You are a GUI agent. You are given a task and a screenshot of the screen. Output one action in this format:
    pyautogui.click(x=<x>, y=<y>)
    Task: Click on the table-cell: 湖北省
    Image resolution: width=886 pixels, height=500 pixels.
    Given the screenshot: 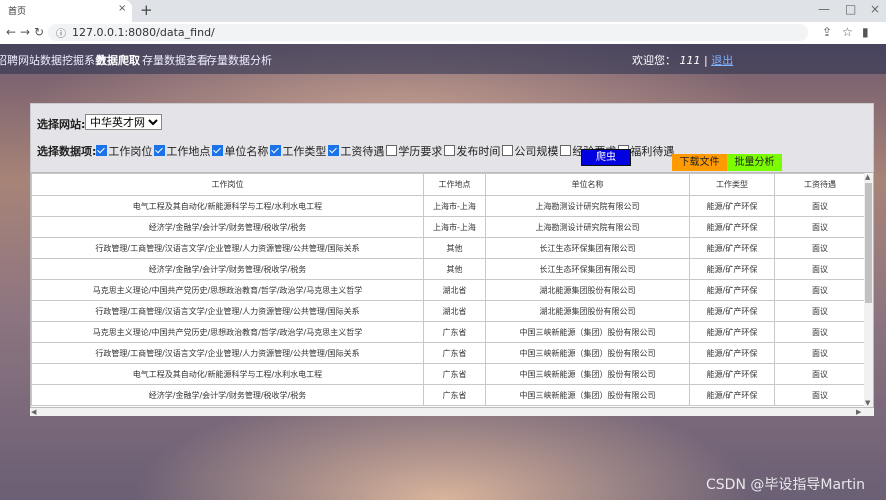 What is the action you would take?
    pyautogui.click(x=454, y=311)
    